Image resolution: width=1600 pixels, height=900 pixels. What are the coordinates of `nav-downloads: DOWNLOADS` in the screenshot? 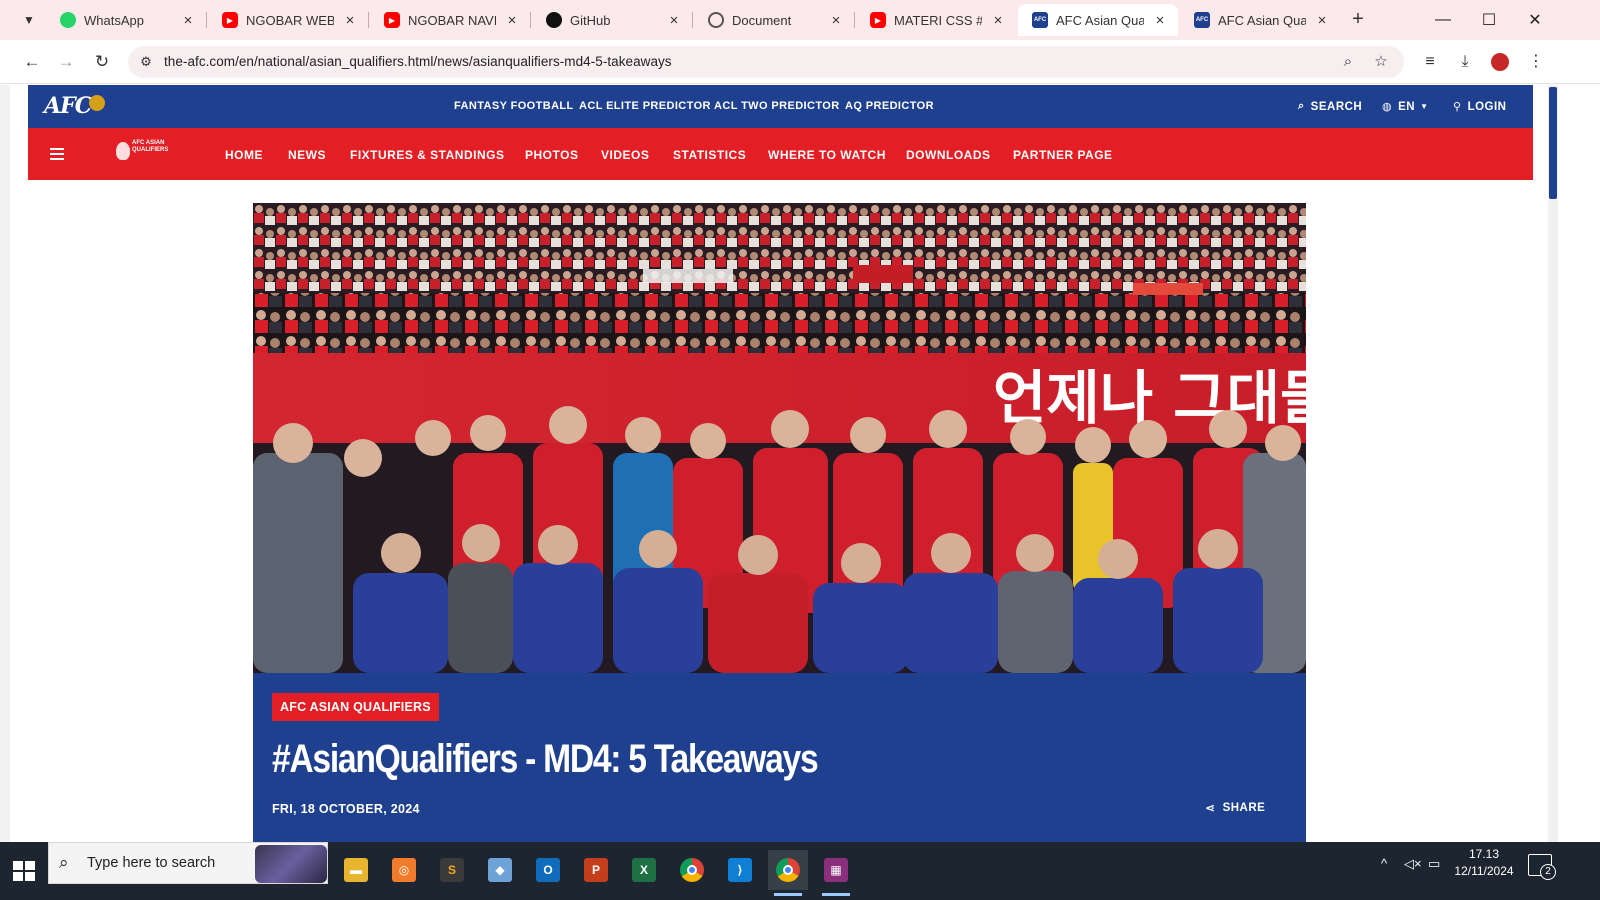 It's located at (948, 155).